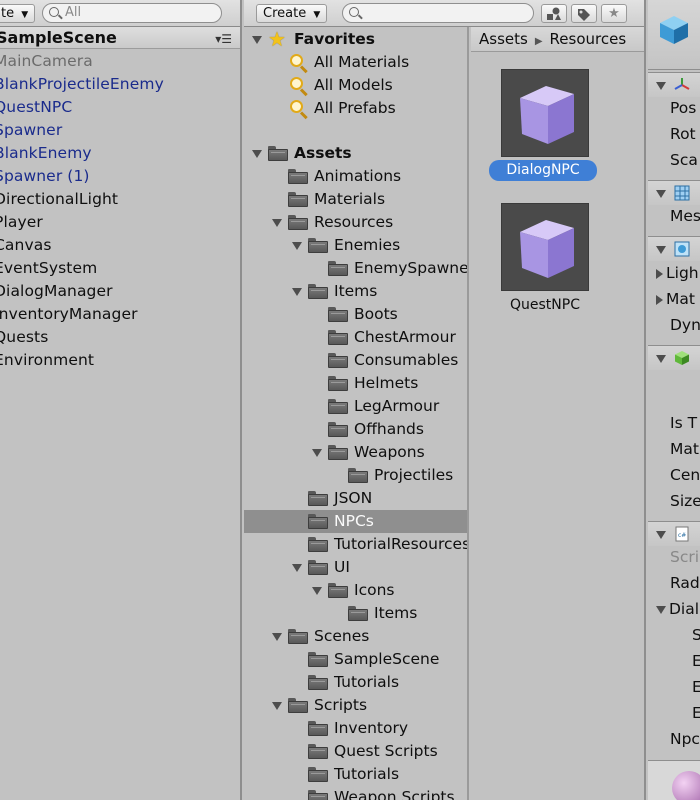 The image size is (700, 800). What do you see at coordinates (120, 222) in the screenshot?
I see `hierarchy-item: Player` at bounding box center [120, 222].